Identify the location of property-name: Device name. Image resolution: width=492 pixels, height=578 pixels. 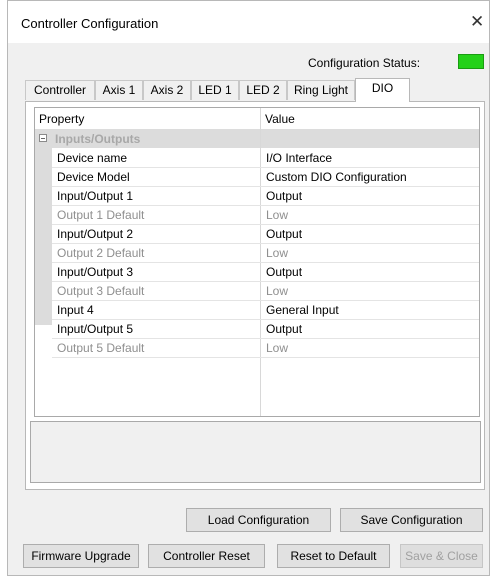
(92, 158).